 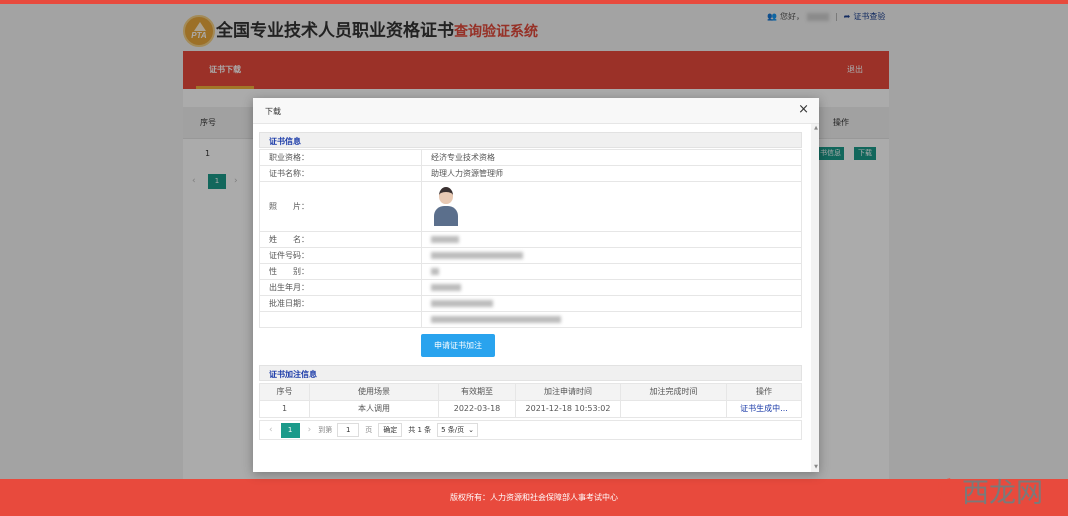 I want to click on pager-prev-icon: ‹, so click(x=271, y=430).